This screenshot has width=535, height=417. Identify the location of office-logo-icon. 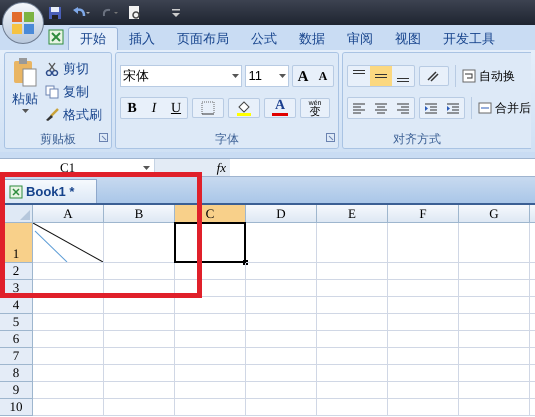
(23, 23).